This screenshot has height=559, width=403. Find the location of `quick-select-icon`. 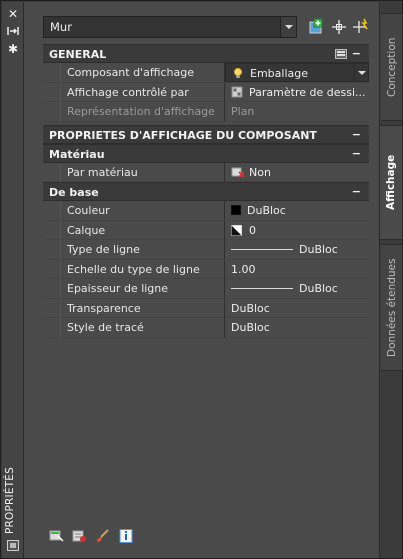

quick-select-icon is located at coordinates (361, 27).